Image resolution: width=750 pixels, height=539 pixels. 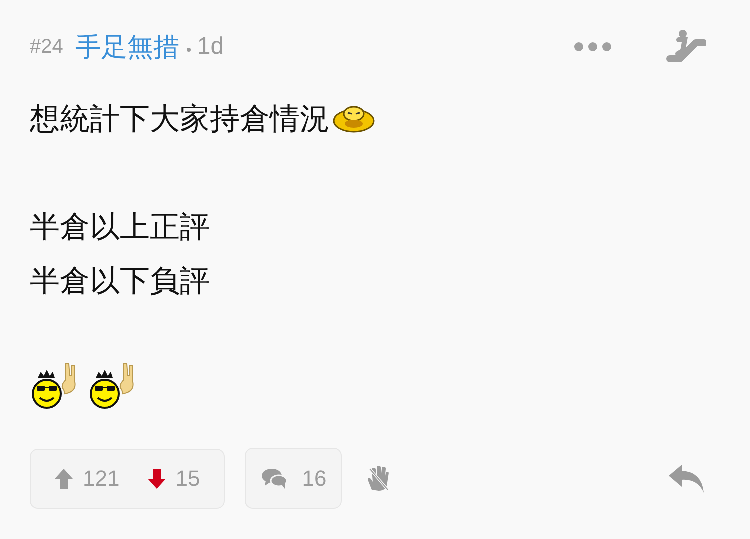 What do you see at coordinates (157, 479) in the screenshot?
I see `down-arrow-icon` at bounding box center [157, 479].